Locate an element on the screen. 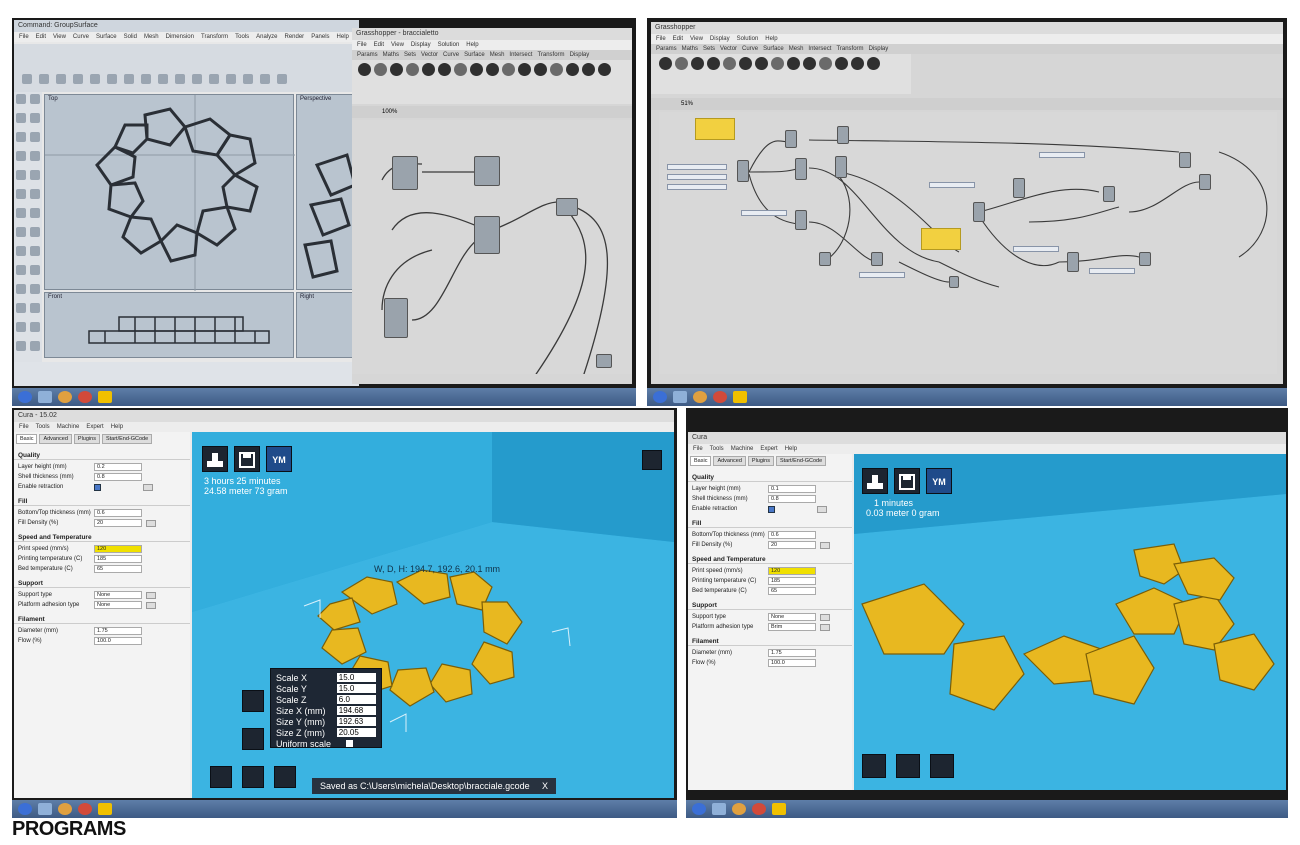  gh-tab-mesh: Mesh is located at coordinates (497, 55).